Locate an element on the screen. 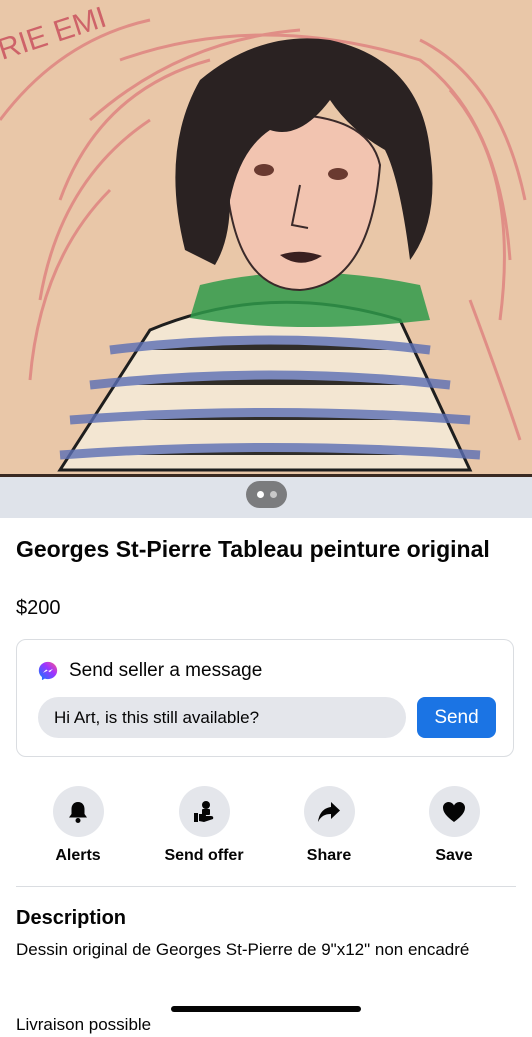  message-seller-card: Send seller a message Send is located at coordinates (265, 698).